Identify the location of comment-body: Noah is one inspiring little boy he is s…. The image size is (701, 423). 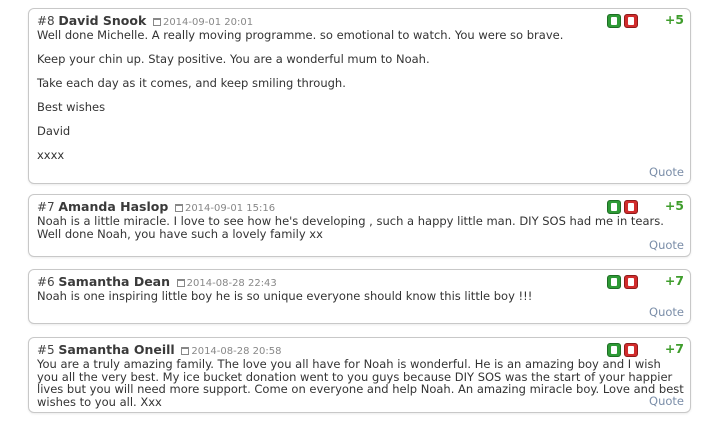
(360, 296).